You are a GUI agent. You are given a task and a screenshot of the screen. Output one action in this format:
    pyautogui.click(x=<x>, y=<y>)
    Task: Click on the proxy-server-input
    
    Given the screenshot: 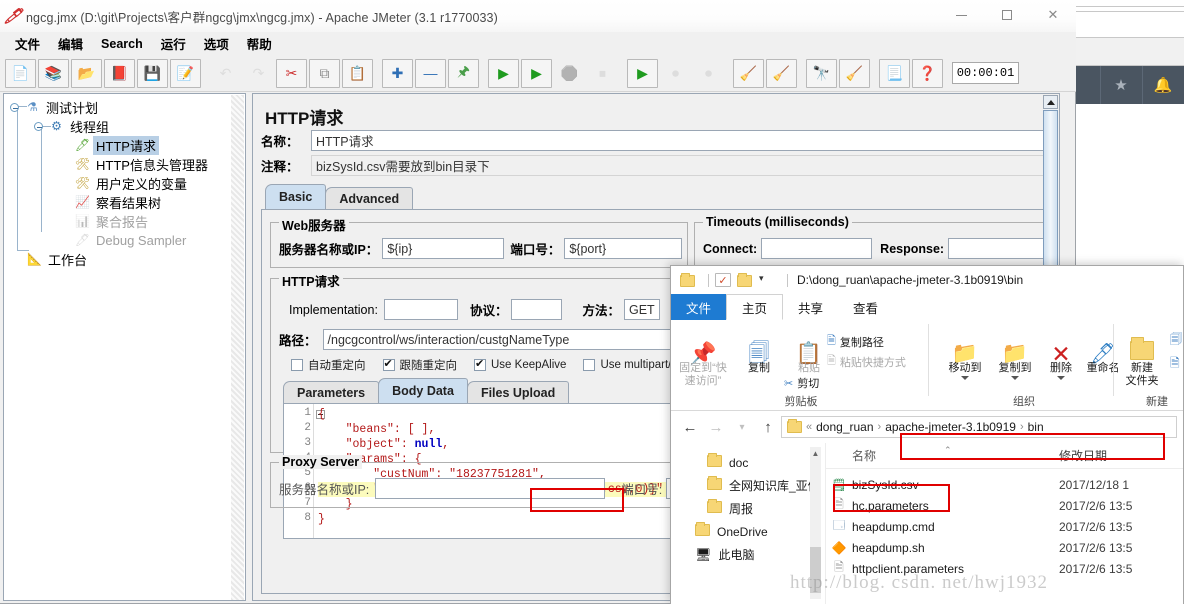 What is the action you would take?
    pyautogui.click(x=490, y=488)
    